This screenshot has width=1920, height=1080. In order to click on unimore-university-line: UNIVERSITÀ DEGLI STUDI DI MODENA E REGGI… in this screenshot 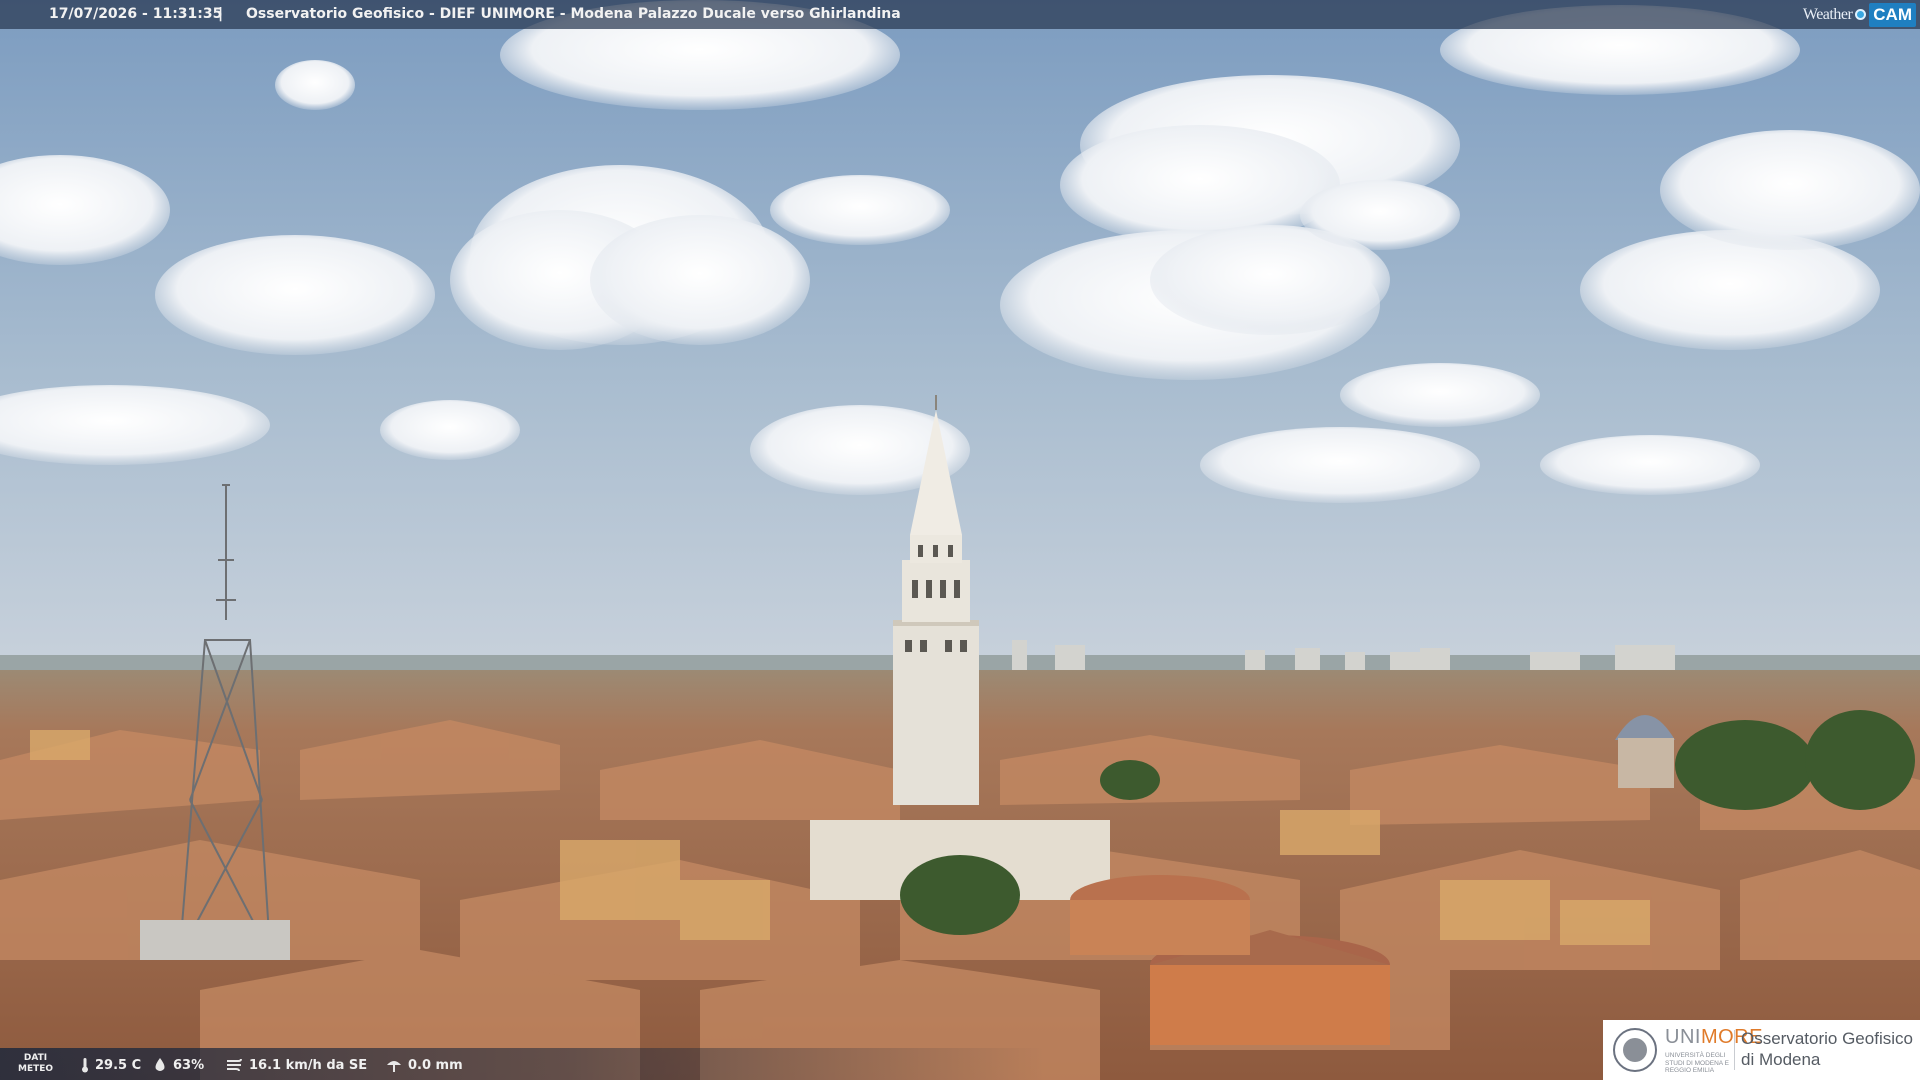, I will do `click(1697, 1063)`.